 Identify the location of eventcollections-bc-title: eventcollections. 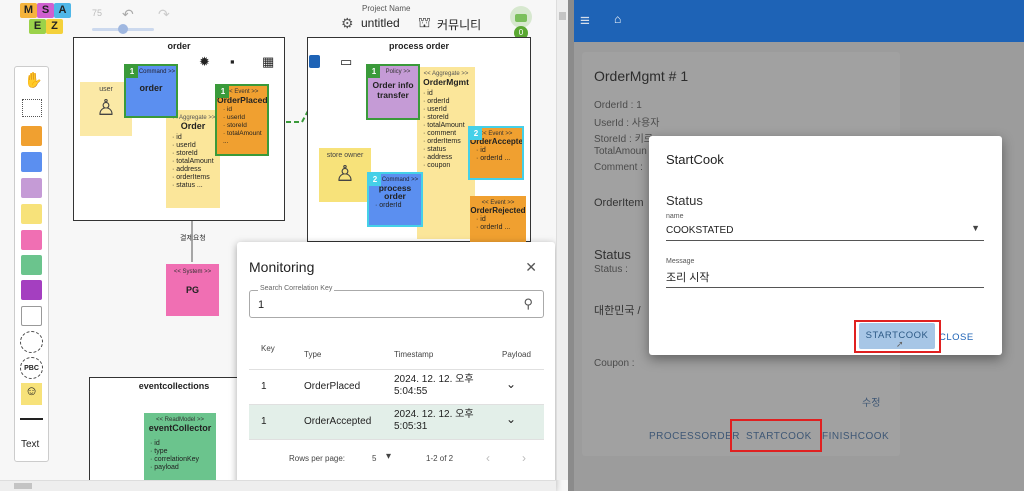
(174, 386).